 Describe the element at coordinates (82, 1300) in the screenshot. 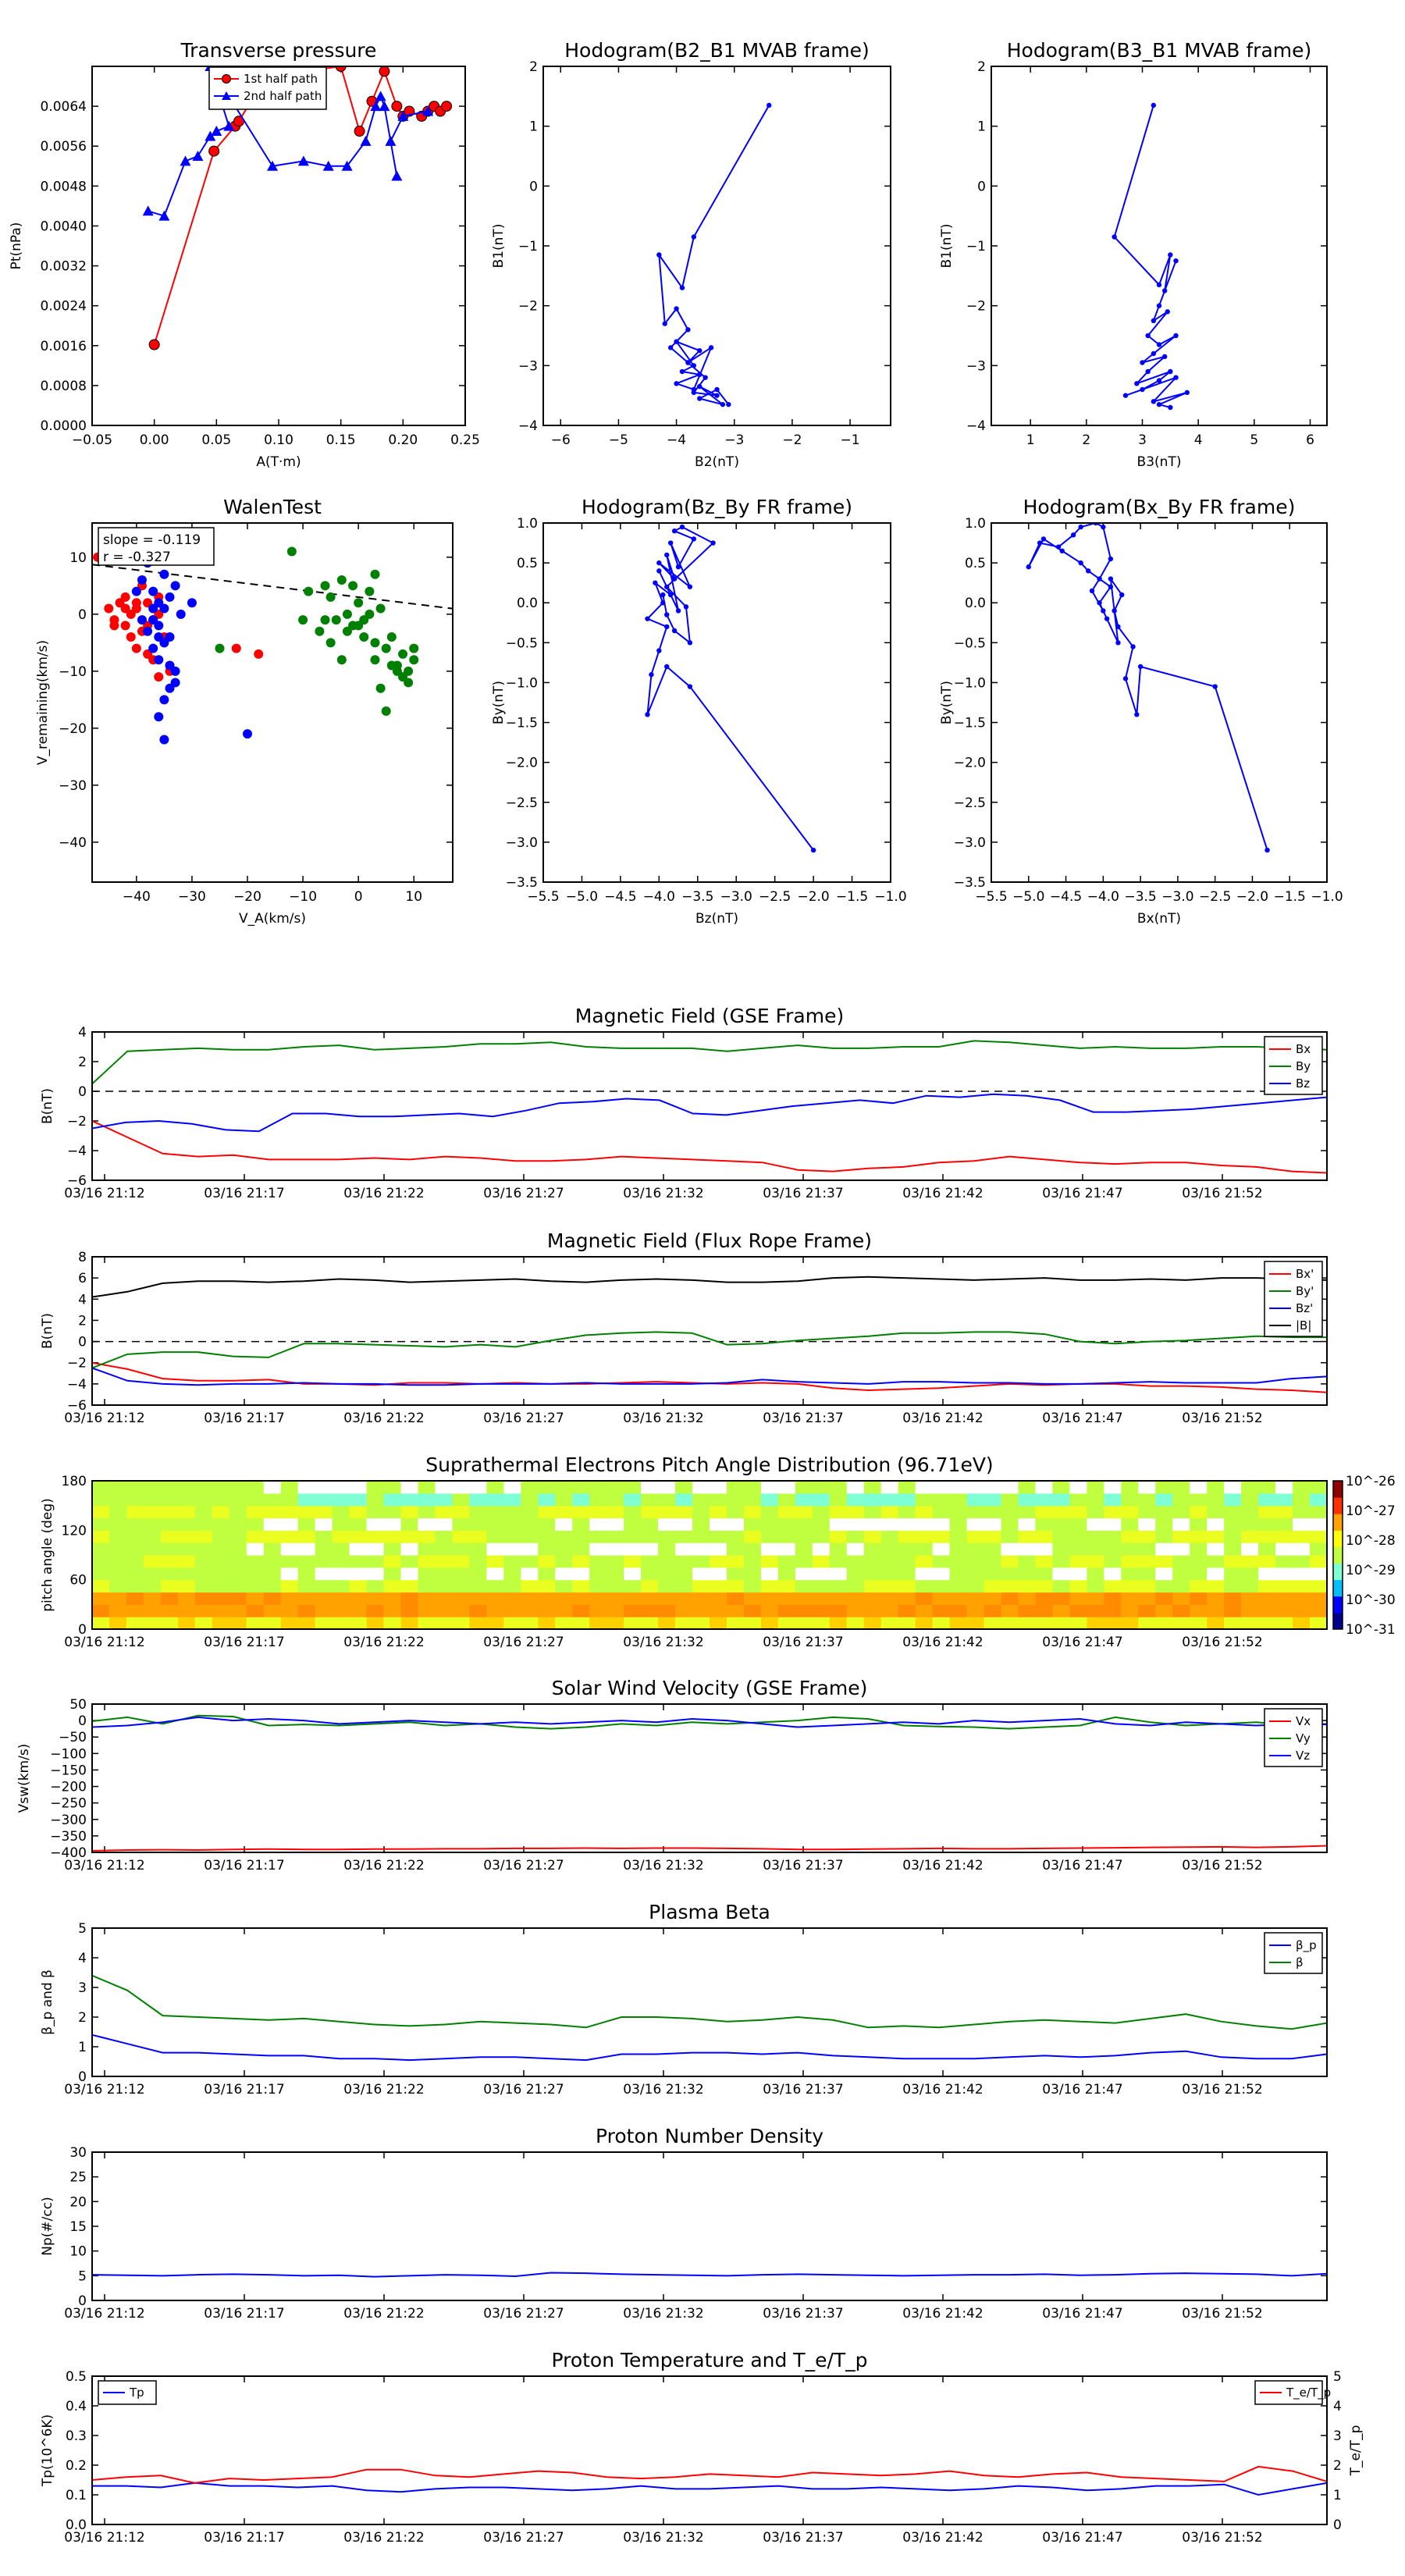

I see `y-tick-label: 4` at that location.